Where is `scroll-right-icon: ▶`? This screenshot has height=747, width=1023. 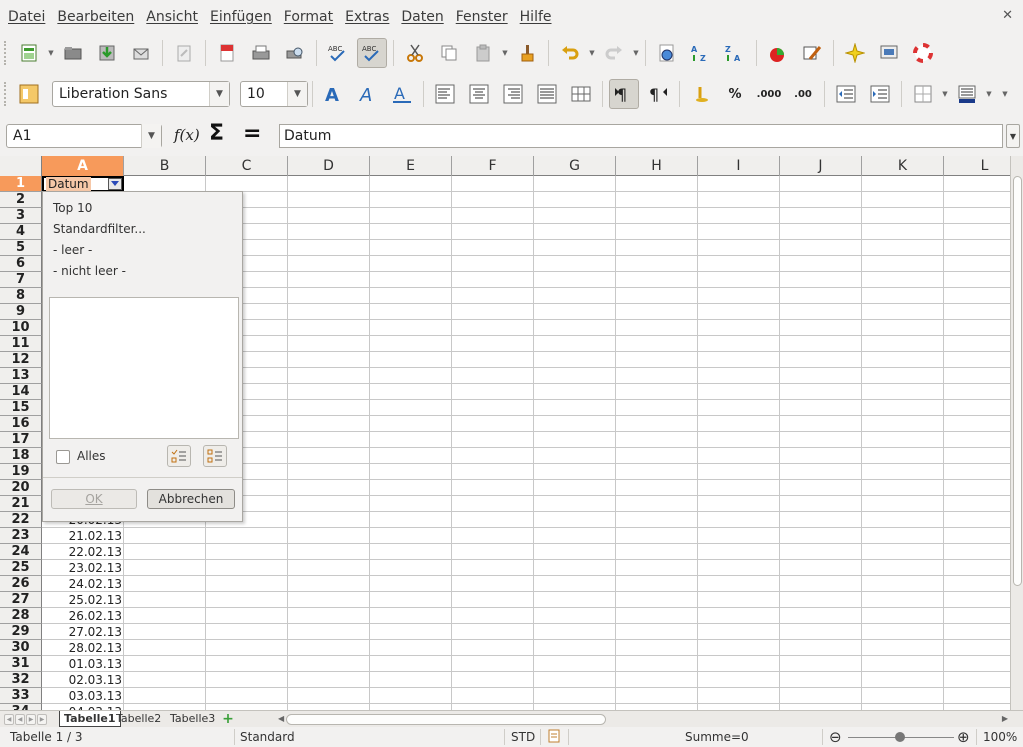 scroll-right-icon: ▶ is located at coordinates (1005, 718).